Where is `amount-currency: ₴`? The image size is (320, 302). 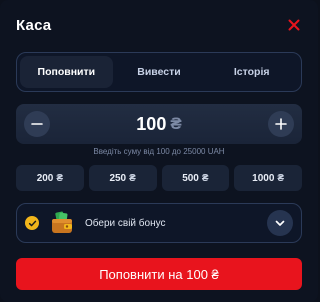 amount-currency: ₴ is located at coordinates (176, 123).